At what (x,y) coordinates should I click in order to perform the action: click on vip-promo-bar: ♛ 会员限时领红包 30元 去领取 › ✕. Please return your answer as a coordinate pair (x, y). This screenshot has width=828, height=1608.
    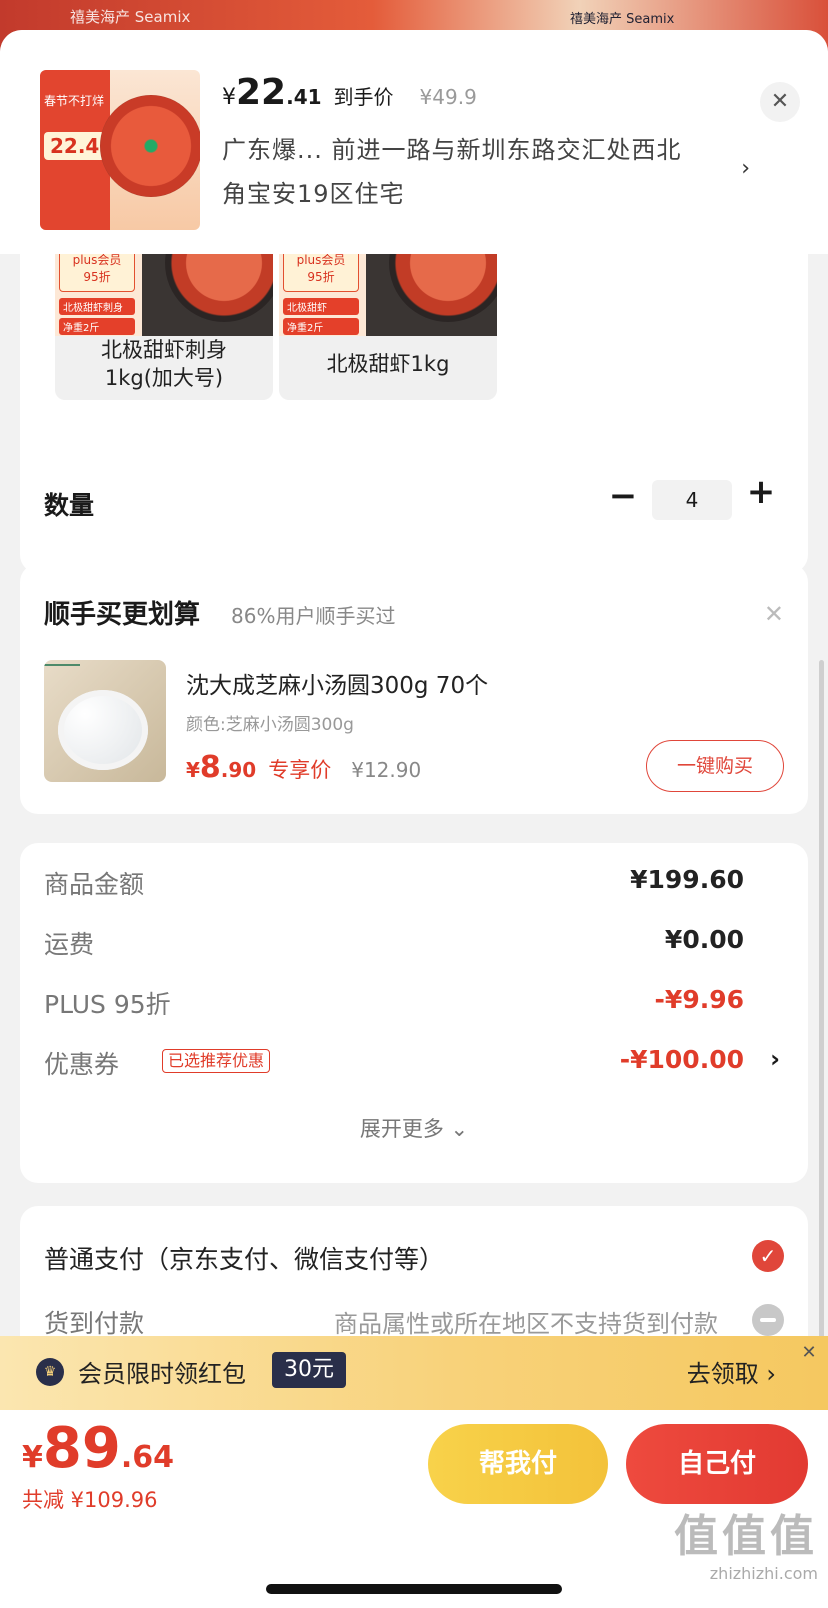
    Looking at the image, I should click on (414, 1373).